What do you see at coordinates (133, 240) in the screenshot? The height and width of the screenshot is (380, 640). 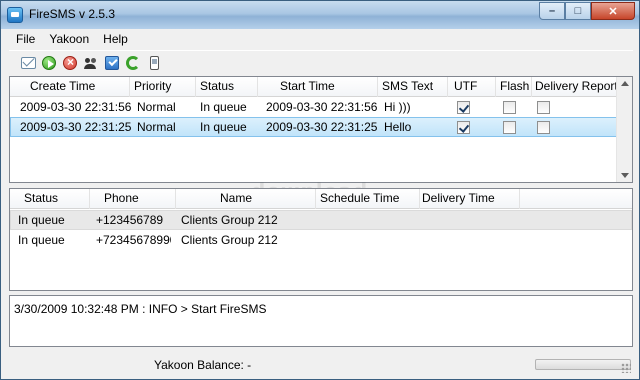 I see `phone-cell: +72345678990` at bounding box center [133, 240].